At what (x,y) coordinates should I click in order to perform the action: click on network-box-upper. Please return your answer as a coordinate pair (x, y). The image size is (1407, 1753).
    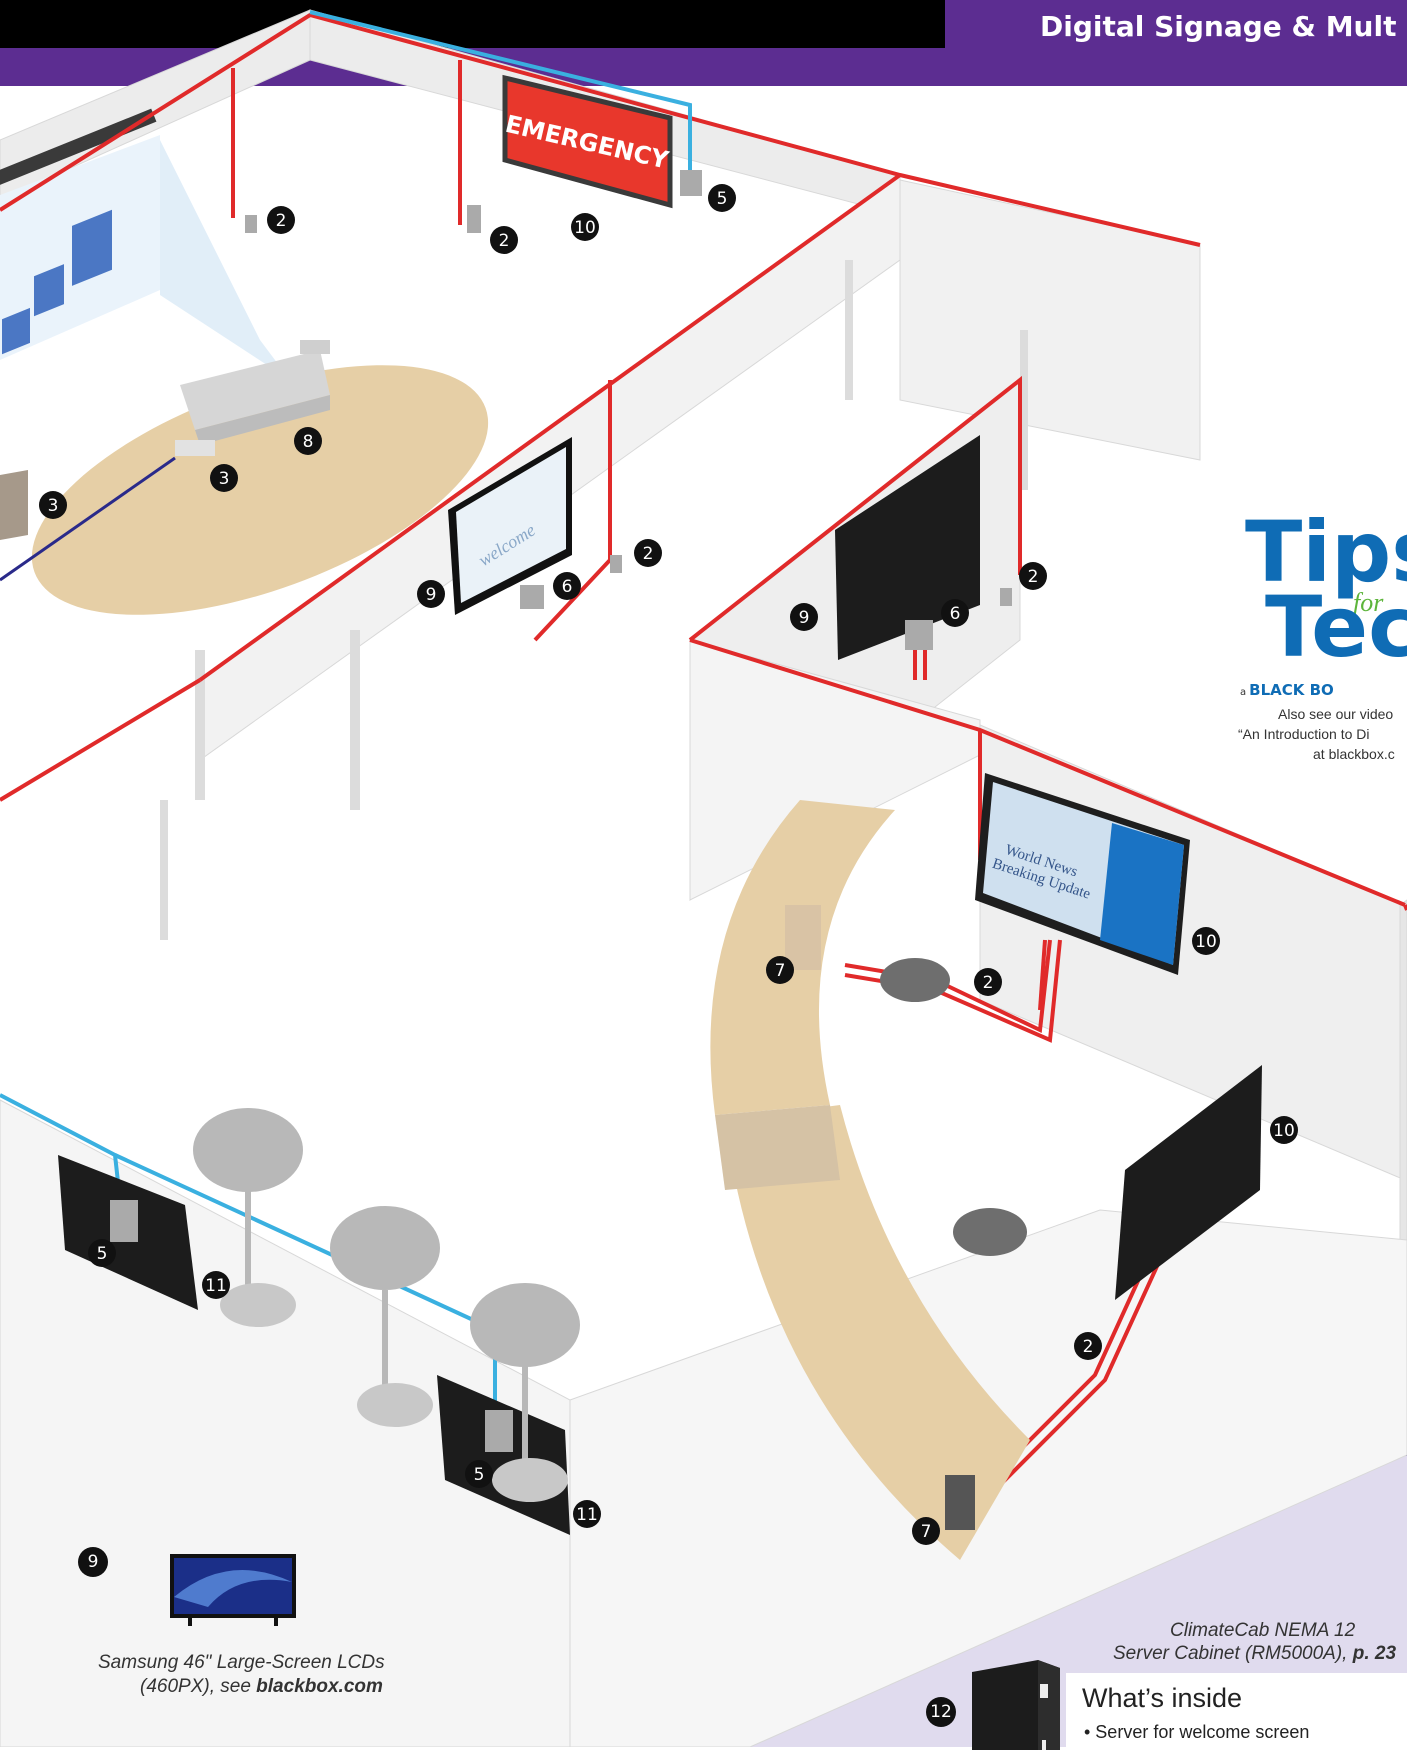
    Looking at the image, I should click on (803, 937).